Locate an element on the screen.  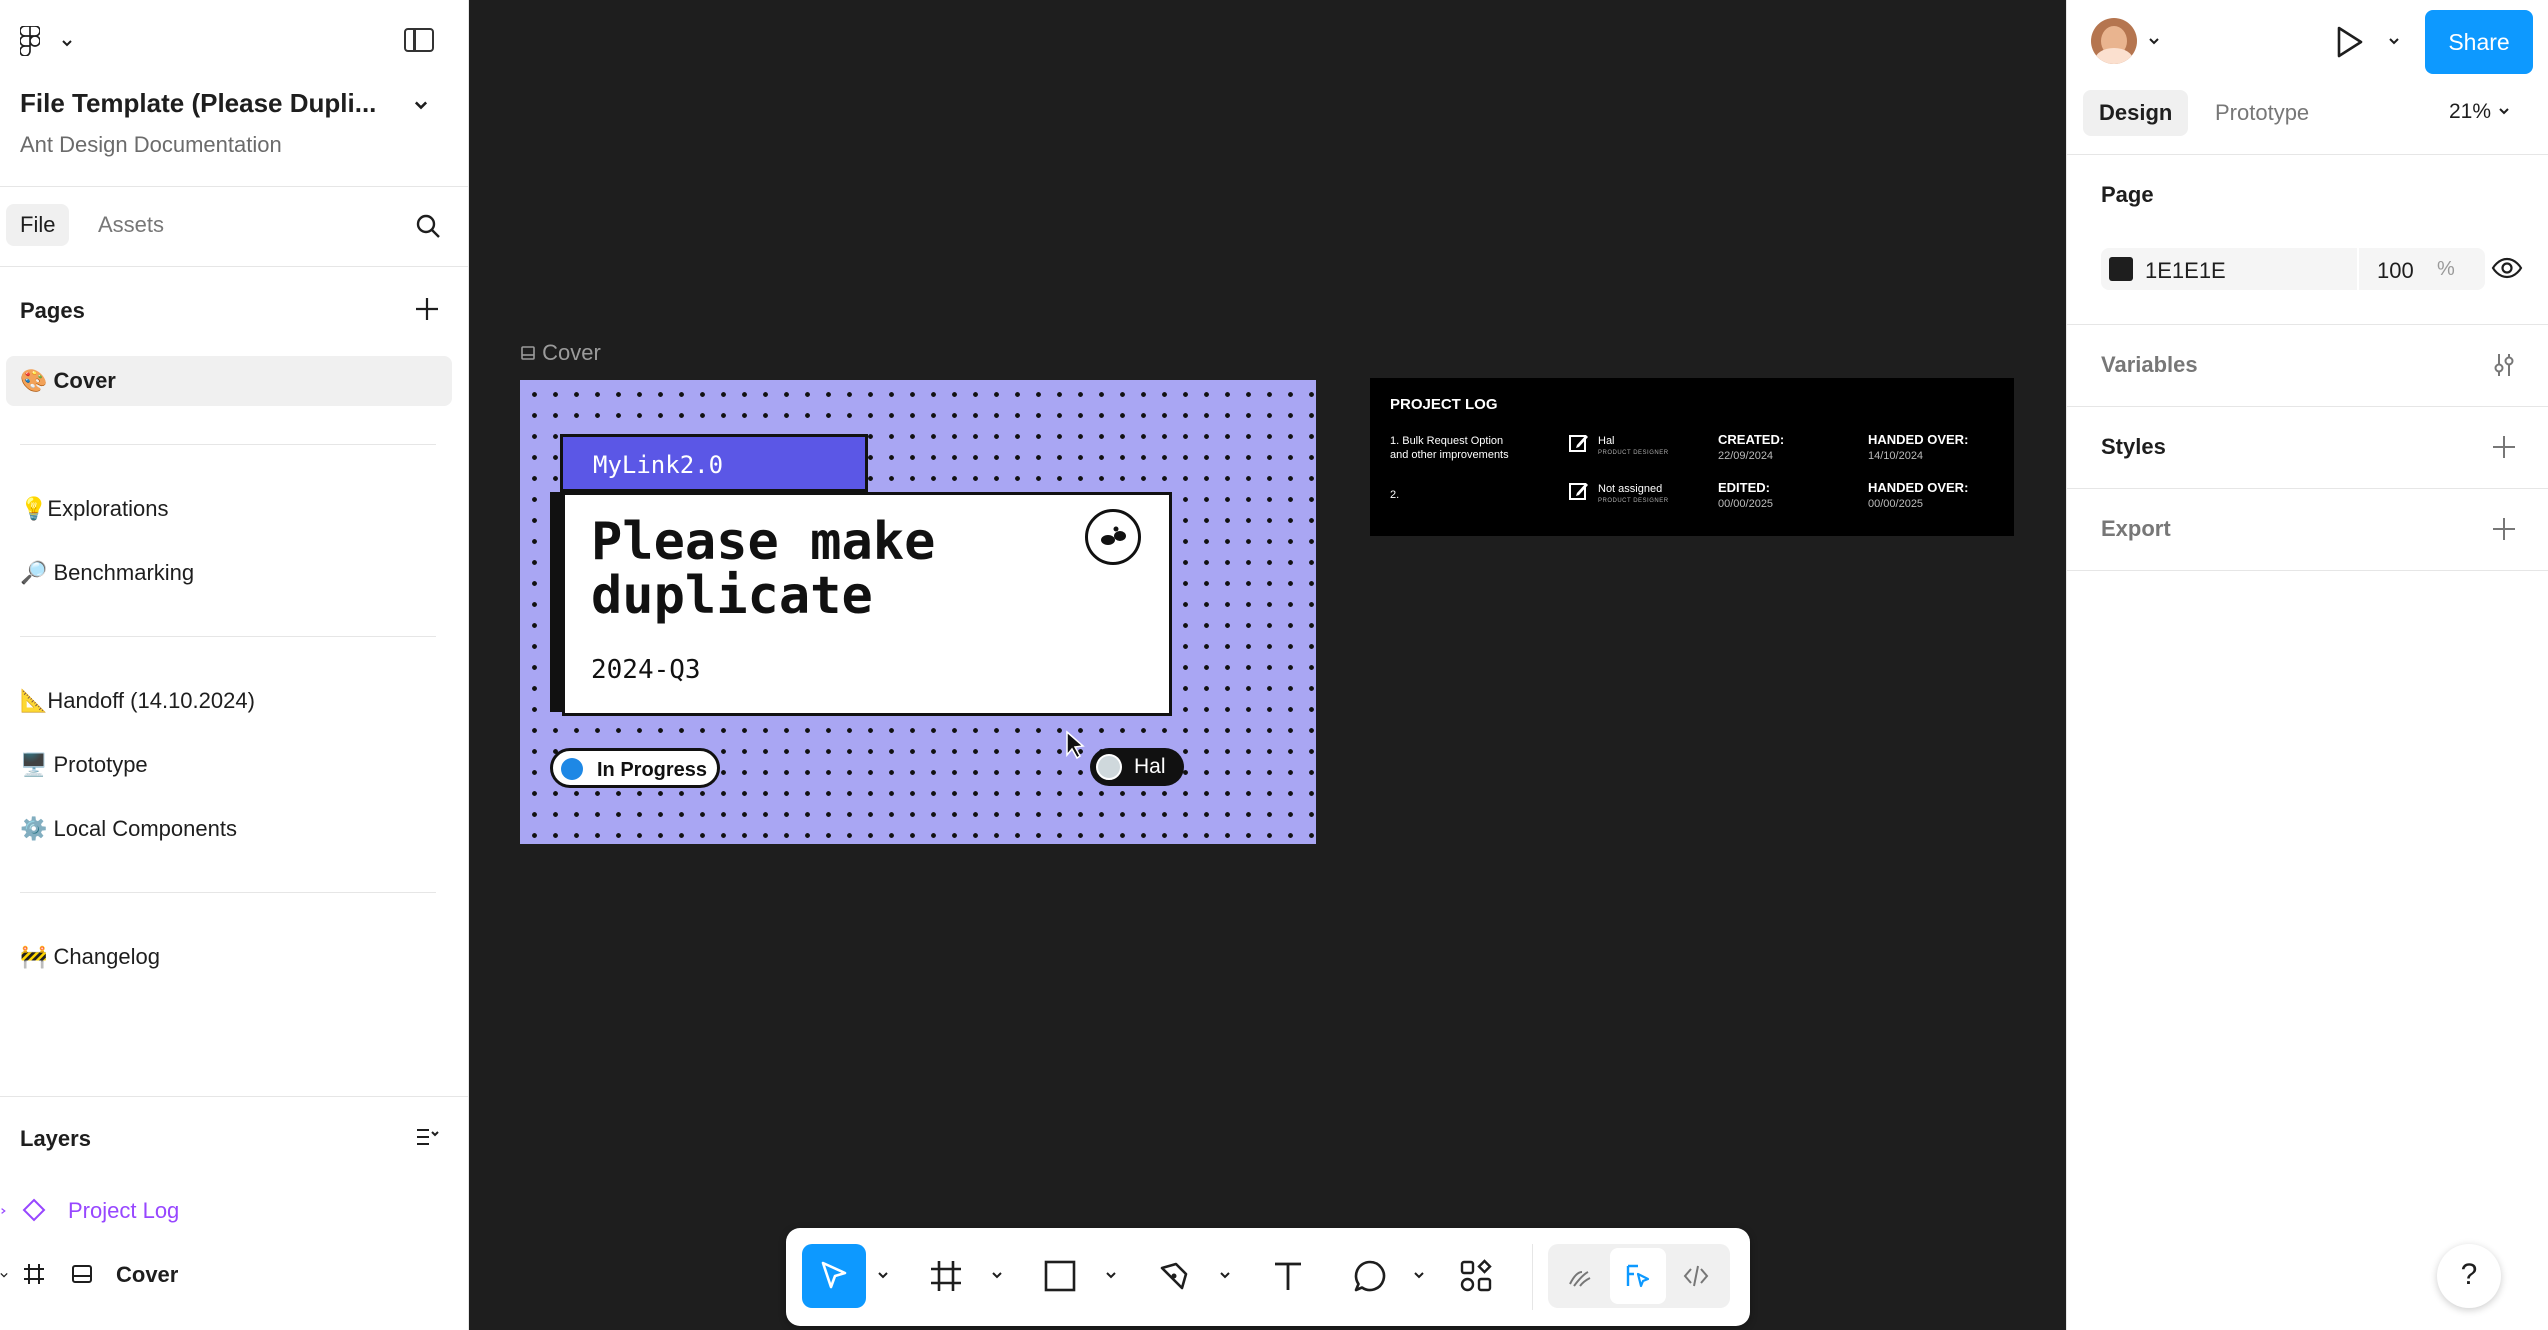
status-badge: In Progress is located at coordinates (635, 768).